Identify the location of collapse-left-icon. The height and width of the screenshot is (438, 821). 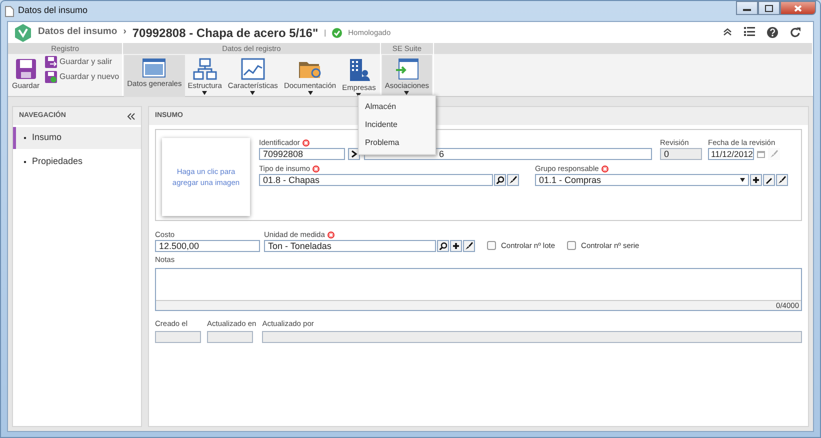
(131, 116).